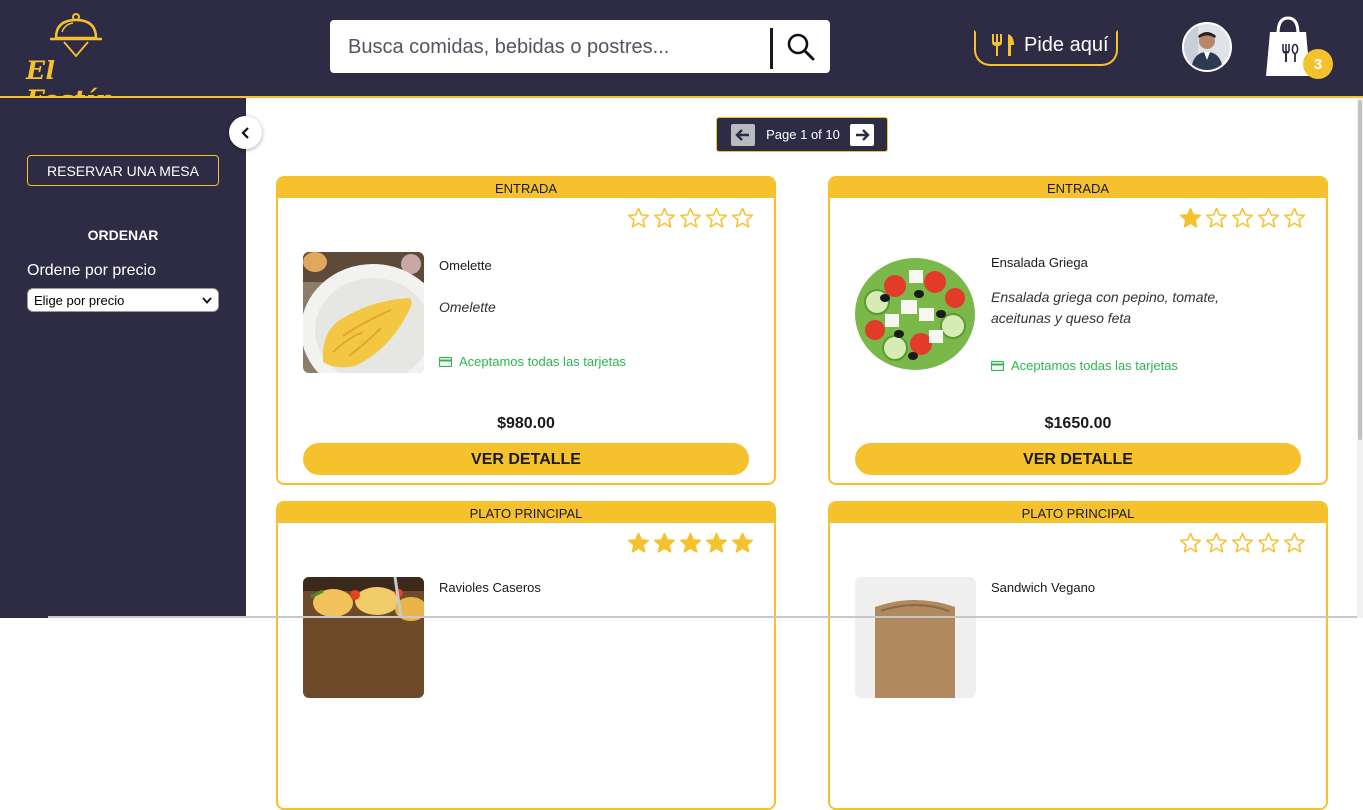  What do you see at coordinates (526, 423) in the screenshot?
I see `product-price: $980.00` at bounding box center [526, 423].